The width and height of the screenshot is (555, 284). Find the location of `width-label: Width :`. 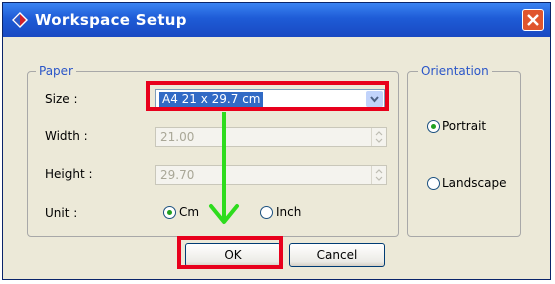

width-label: Width : is located at coordinates (66, 136).